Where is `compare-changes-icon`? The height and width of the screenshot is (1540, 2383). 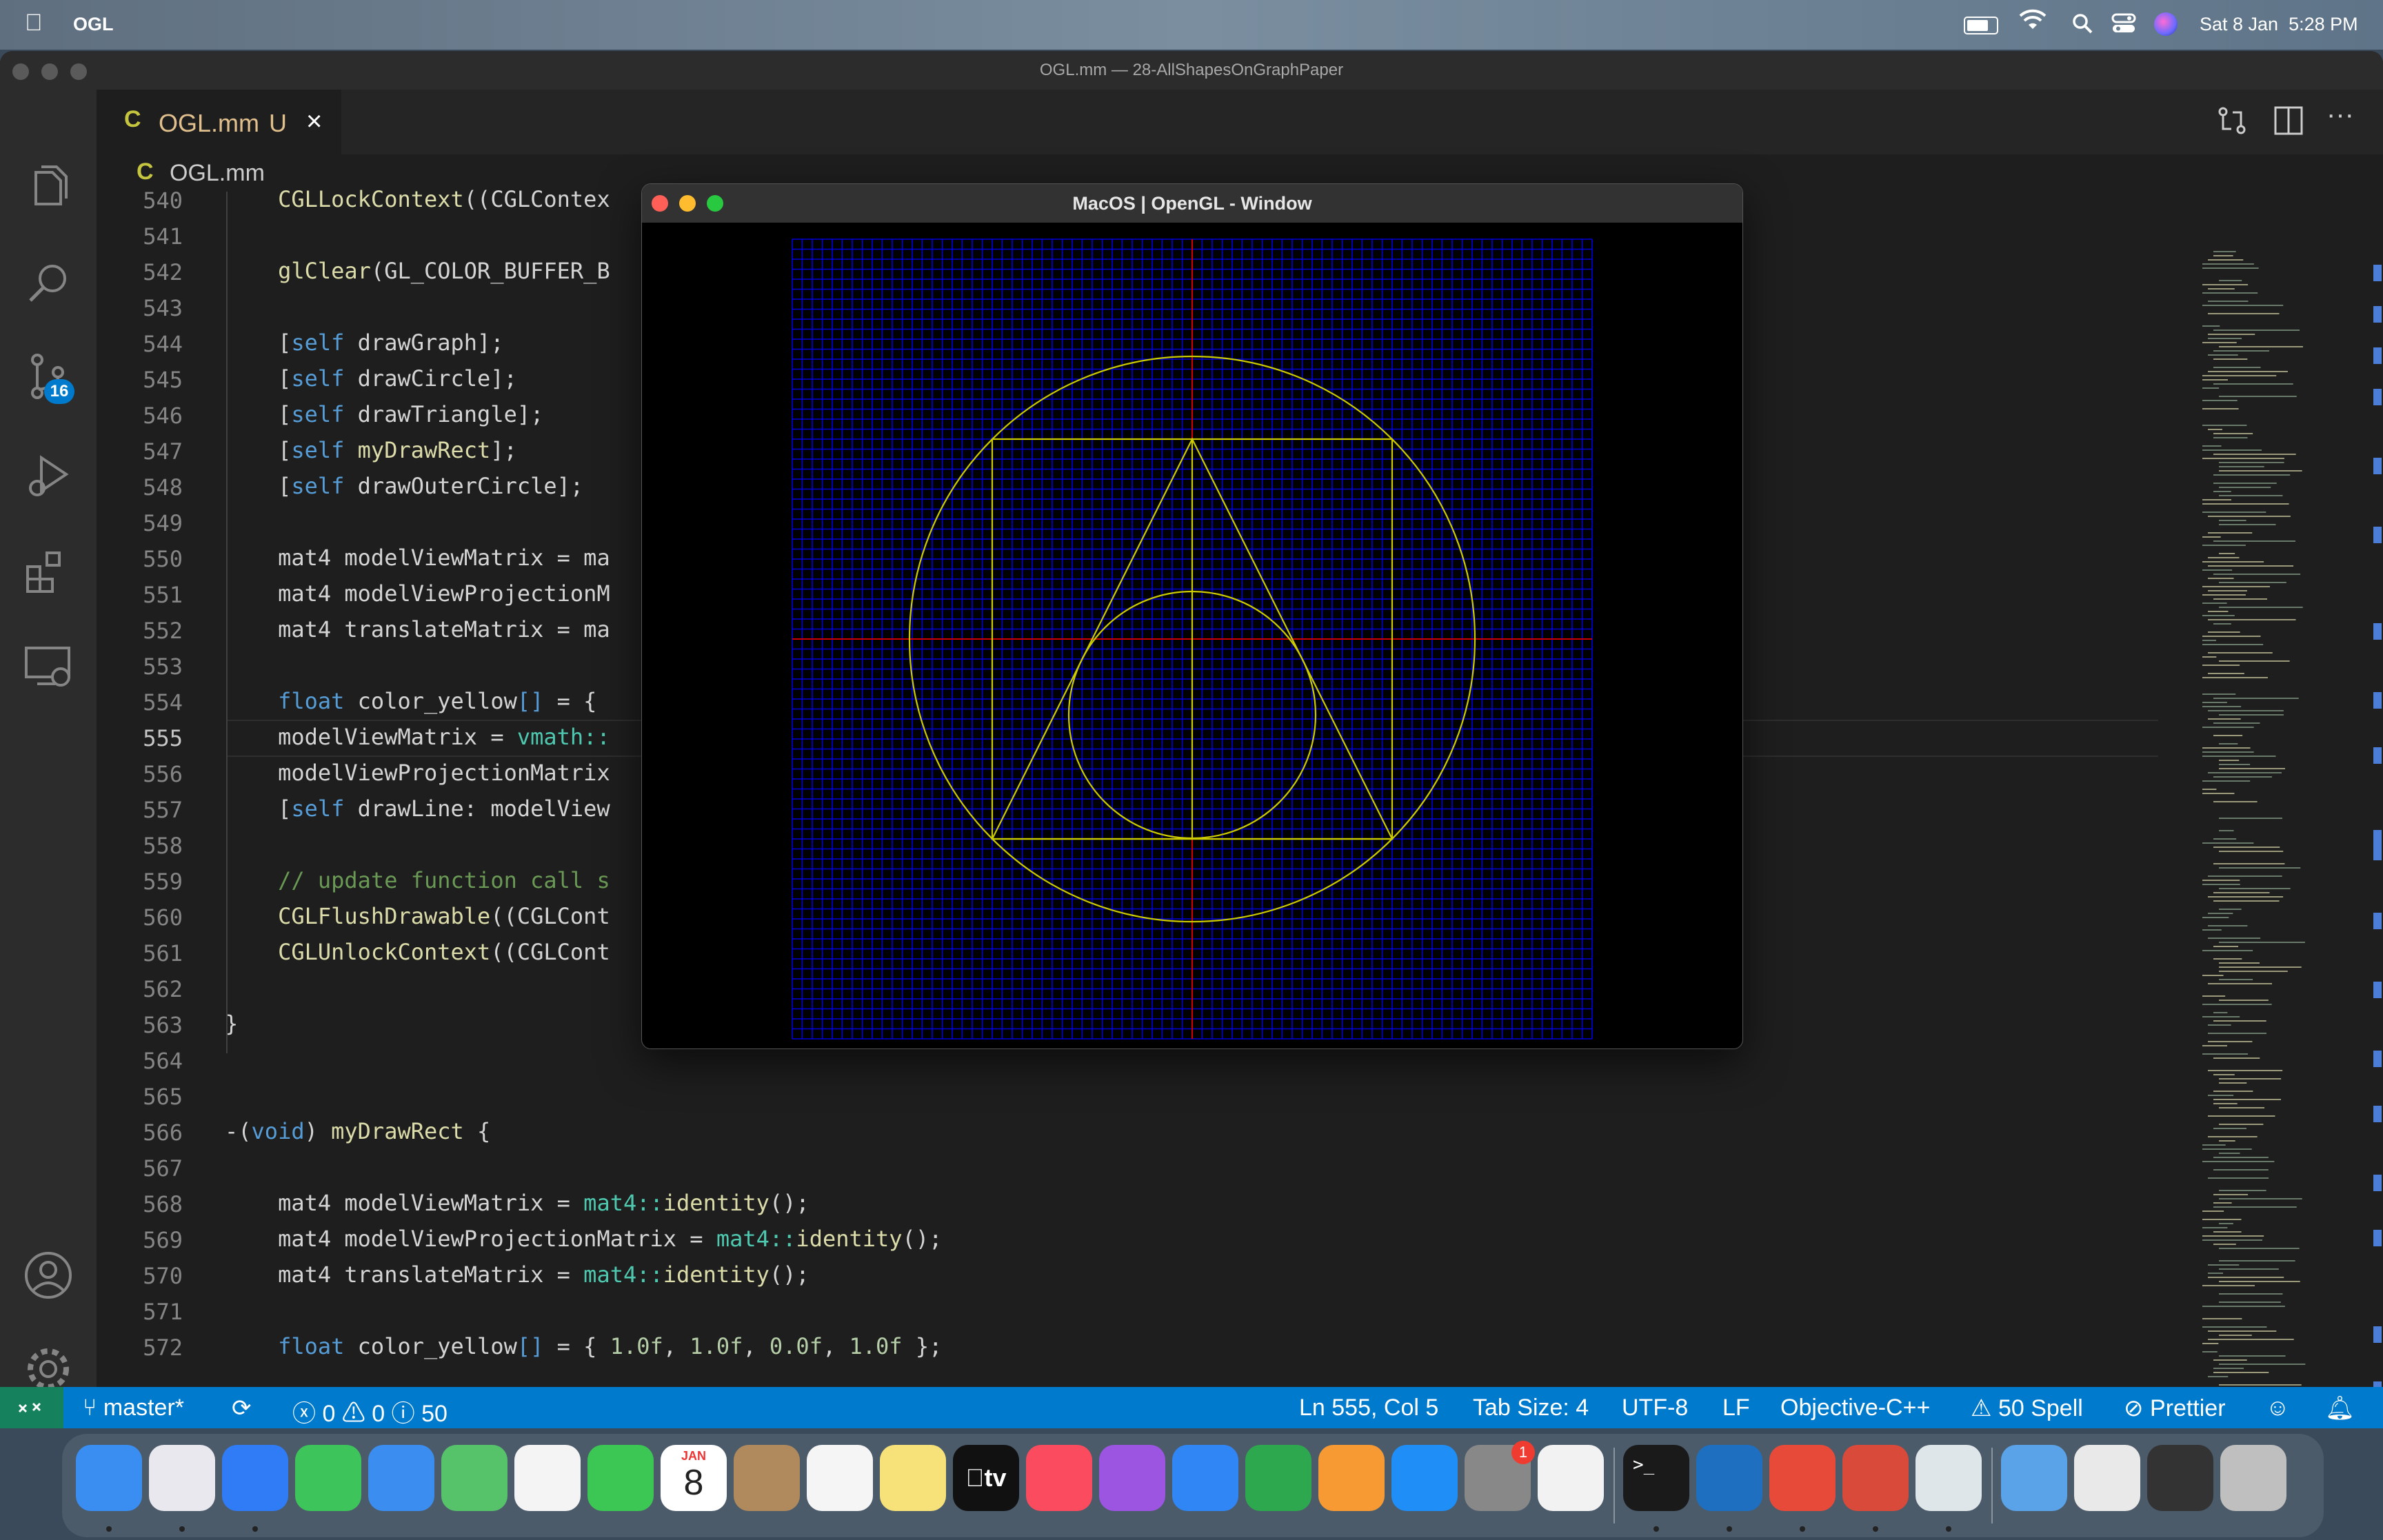 compare-changes-icon is located at coordinates (2232, 122).